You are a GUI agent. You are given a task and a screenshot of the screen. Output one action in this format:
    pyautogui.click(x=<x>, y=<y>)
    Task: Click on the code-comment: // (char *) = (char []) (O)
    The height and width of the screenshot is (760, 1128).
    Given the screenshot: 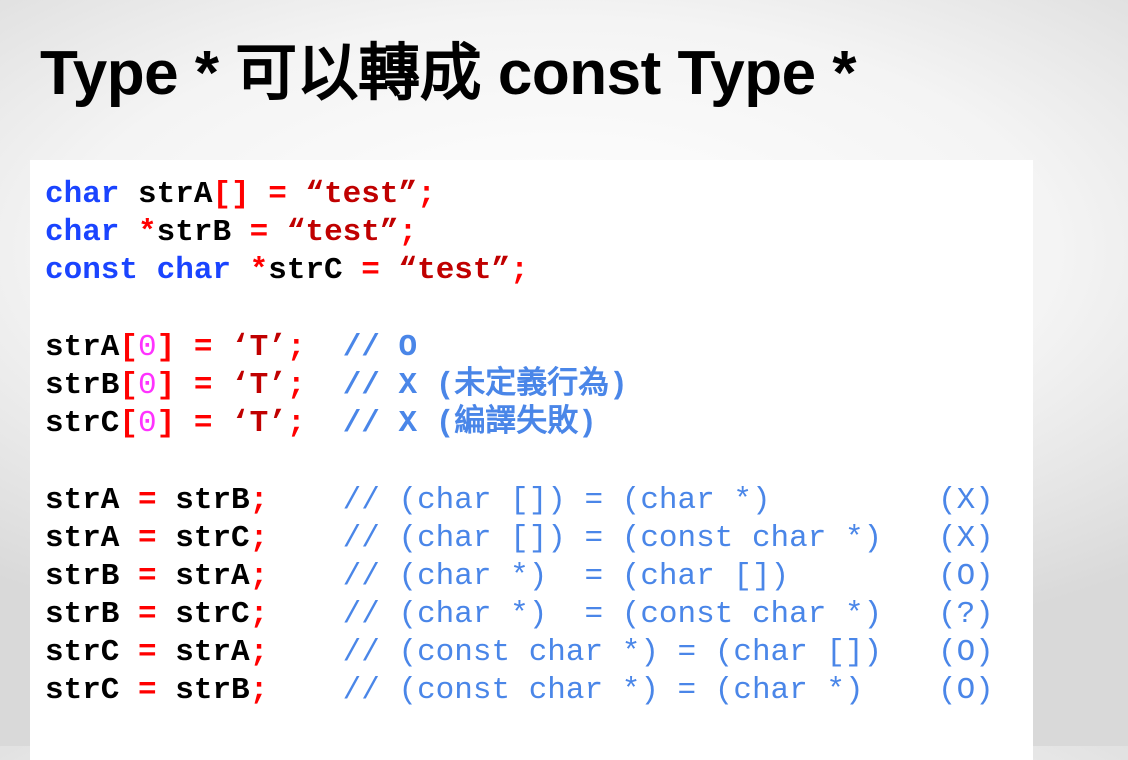 What is the action you would take?
    pyautogui.click(x=668, y=576)
    